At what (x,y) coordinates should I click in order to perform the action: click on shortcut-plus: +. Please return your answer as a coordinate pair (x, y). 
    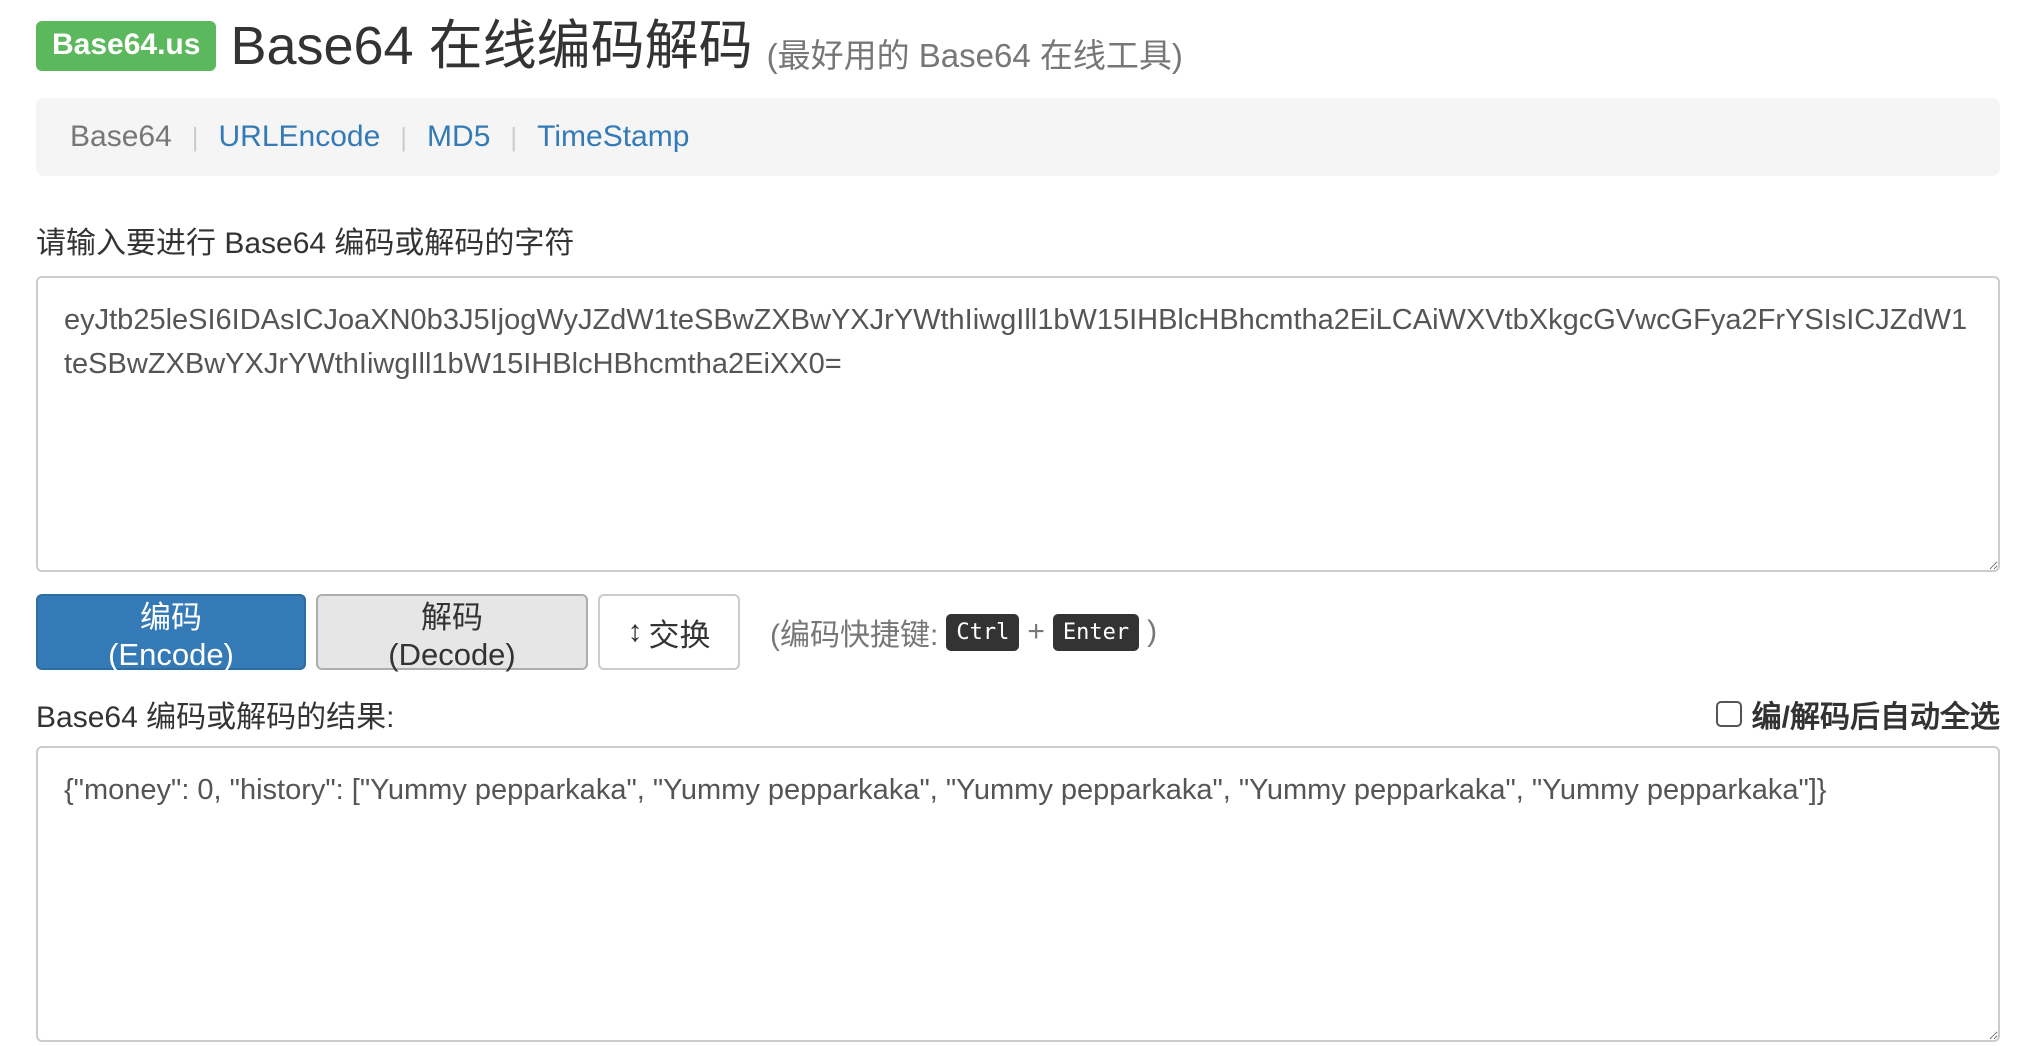
    Looking at the image, I should click on (1036, 631).